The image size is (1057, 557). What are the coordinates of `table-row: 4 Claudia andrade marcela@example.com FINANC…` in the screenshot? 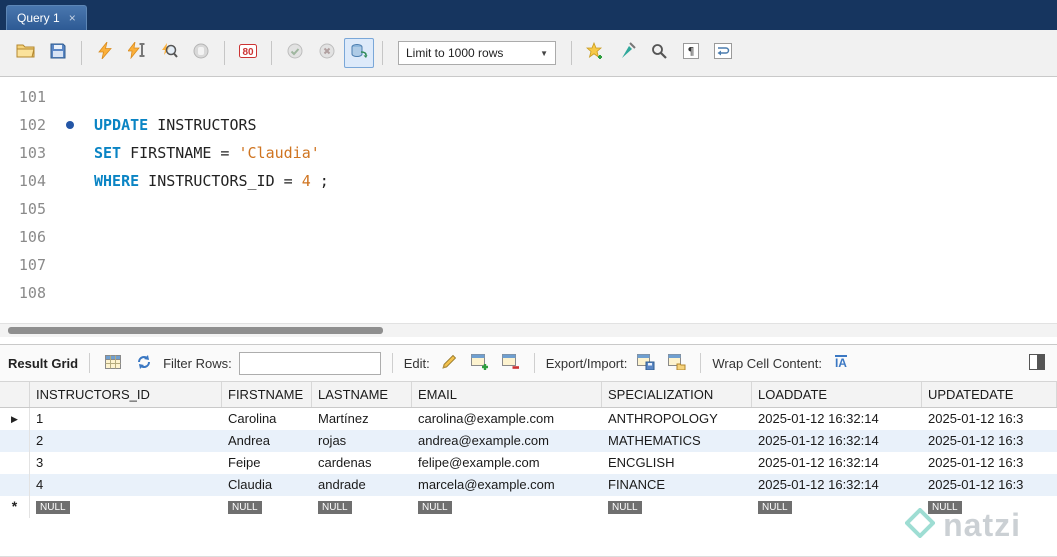 It's located at (528, 485).